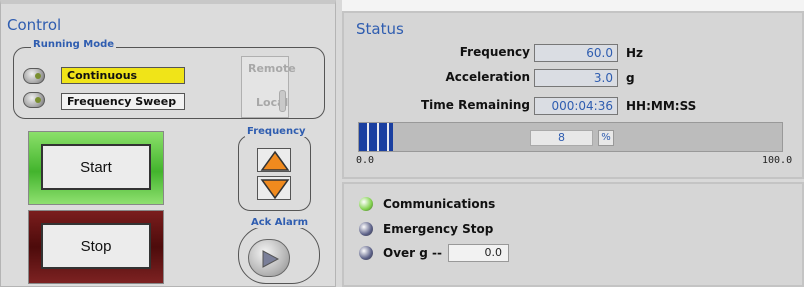  What do you see at coordinates (380, 29) in the screenshot?
I see `status-title: Status` at bounding box center [380, 29].